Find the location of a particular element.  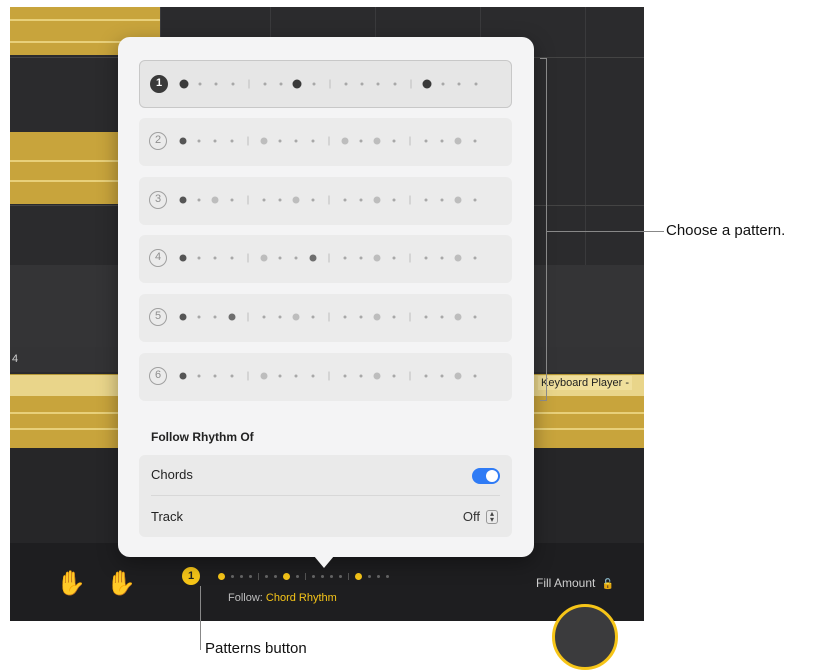

follow-status: Follow: Chord Rhythm is located at coordinates (282, 598).